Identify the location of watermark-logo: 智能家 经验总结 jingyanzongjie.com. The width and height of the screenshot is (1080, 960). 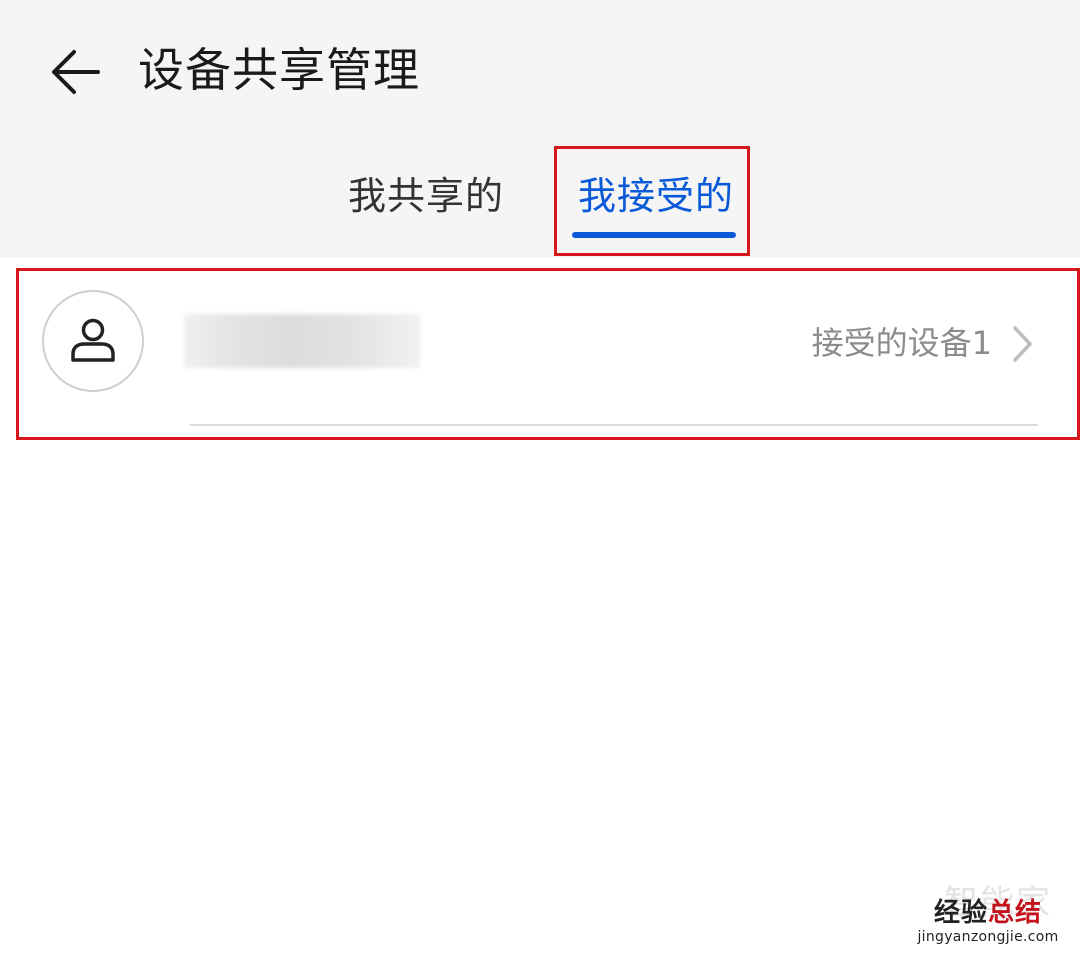
(988, 916).